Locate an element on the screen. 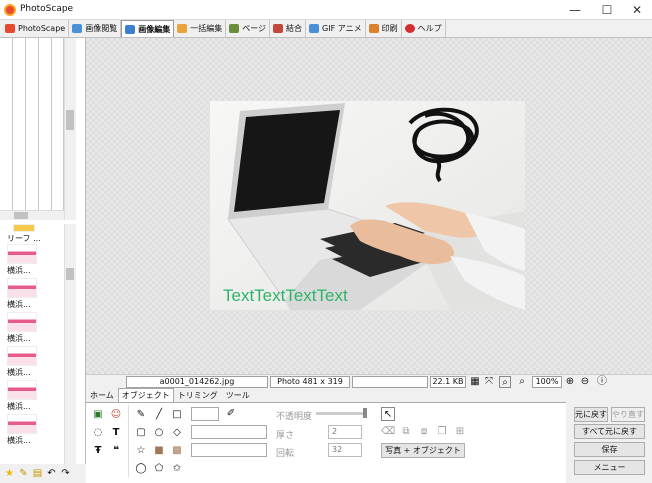 This screenshot has height=483, width=652. undo-all-button: すべて元に戻す is located at coordinates (609, 431).